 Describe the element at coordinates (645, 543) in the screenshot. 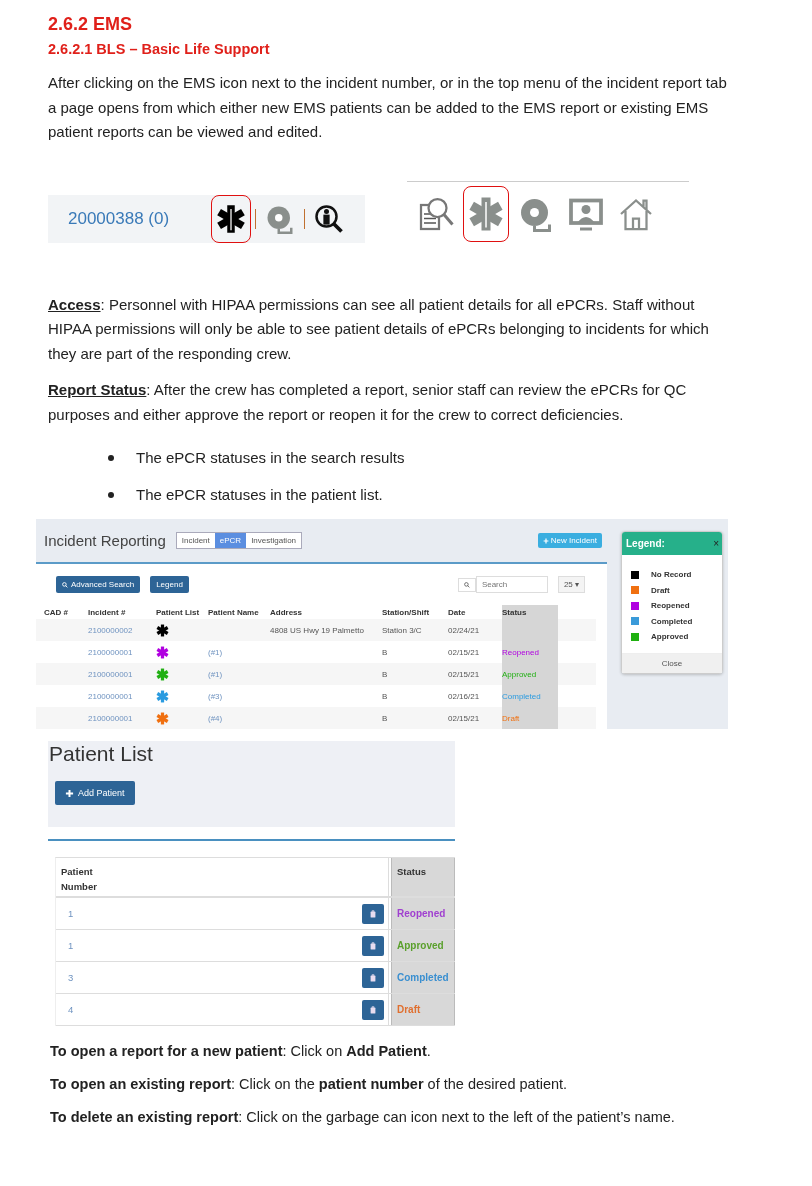

I see `legend-title: Legend:` at that location.